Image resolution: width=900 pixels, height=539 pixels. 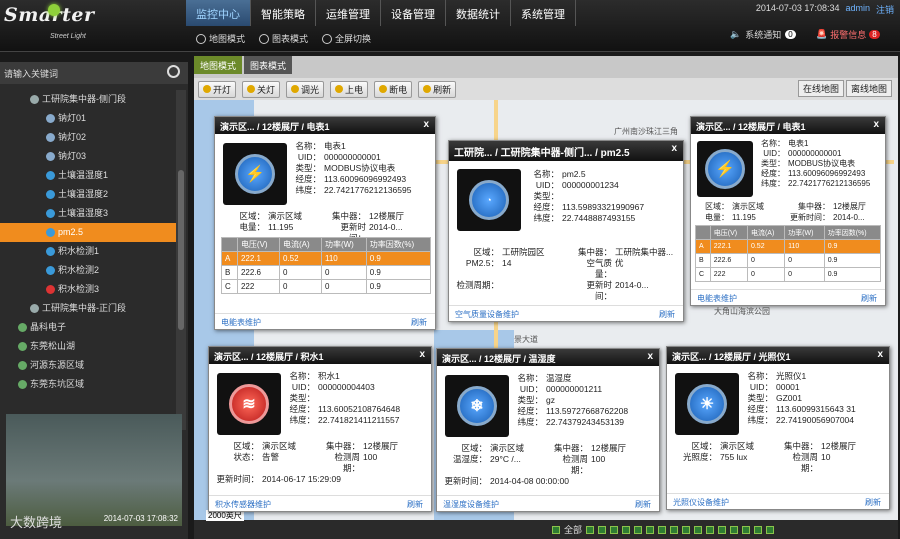 I want to click on table-row: B 222.6 0 0 0.9, so click(x=326, y=272).